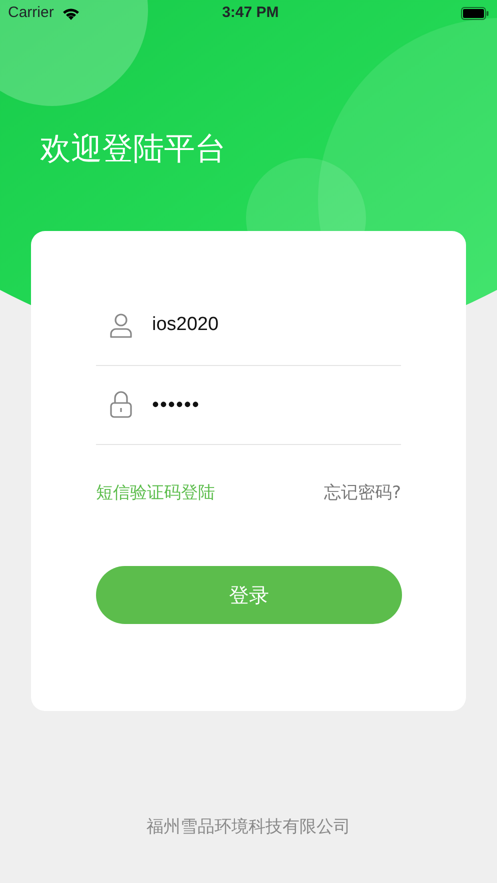  I want to click on password-field: ••••••, so click(262, 405).